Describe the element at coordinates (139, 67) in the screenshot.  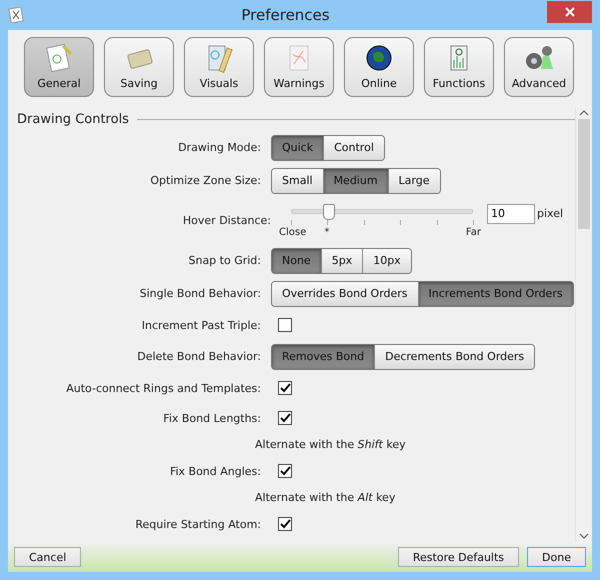
I see `toolbar-tab: Saving` at that location.